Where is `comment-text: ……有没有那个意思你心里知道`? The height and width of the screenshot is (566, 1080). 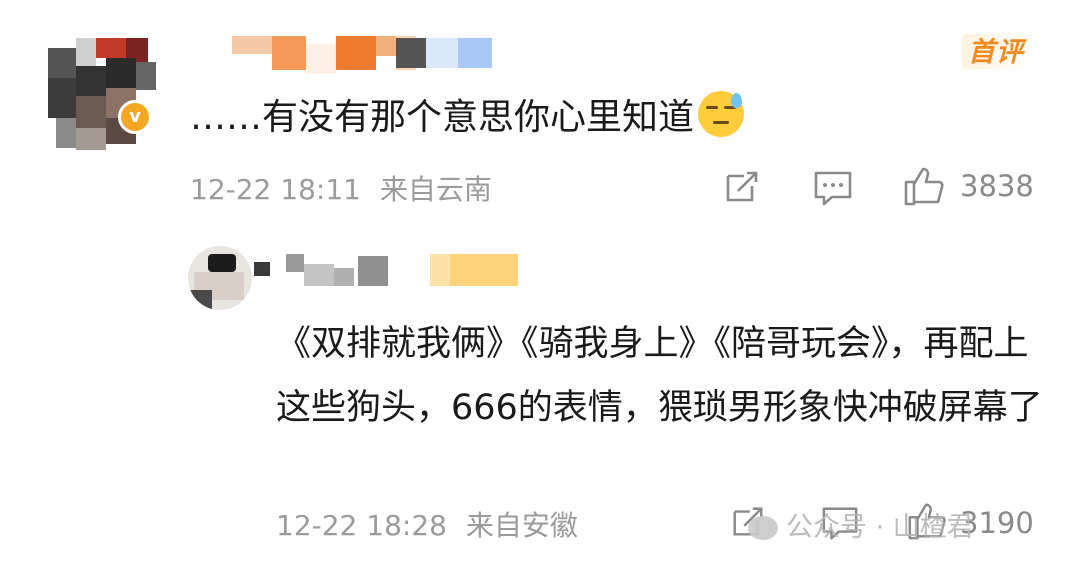 comment-text: ……有没有那个意思你心里知道 is located at coordinates (467, 114).